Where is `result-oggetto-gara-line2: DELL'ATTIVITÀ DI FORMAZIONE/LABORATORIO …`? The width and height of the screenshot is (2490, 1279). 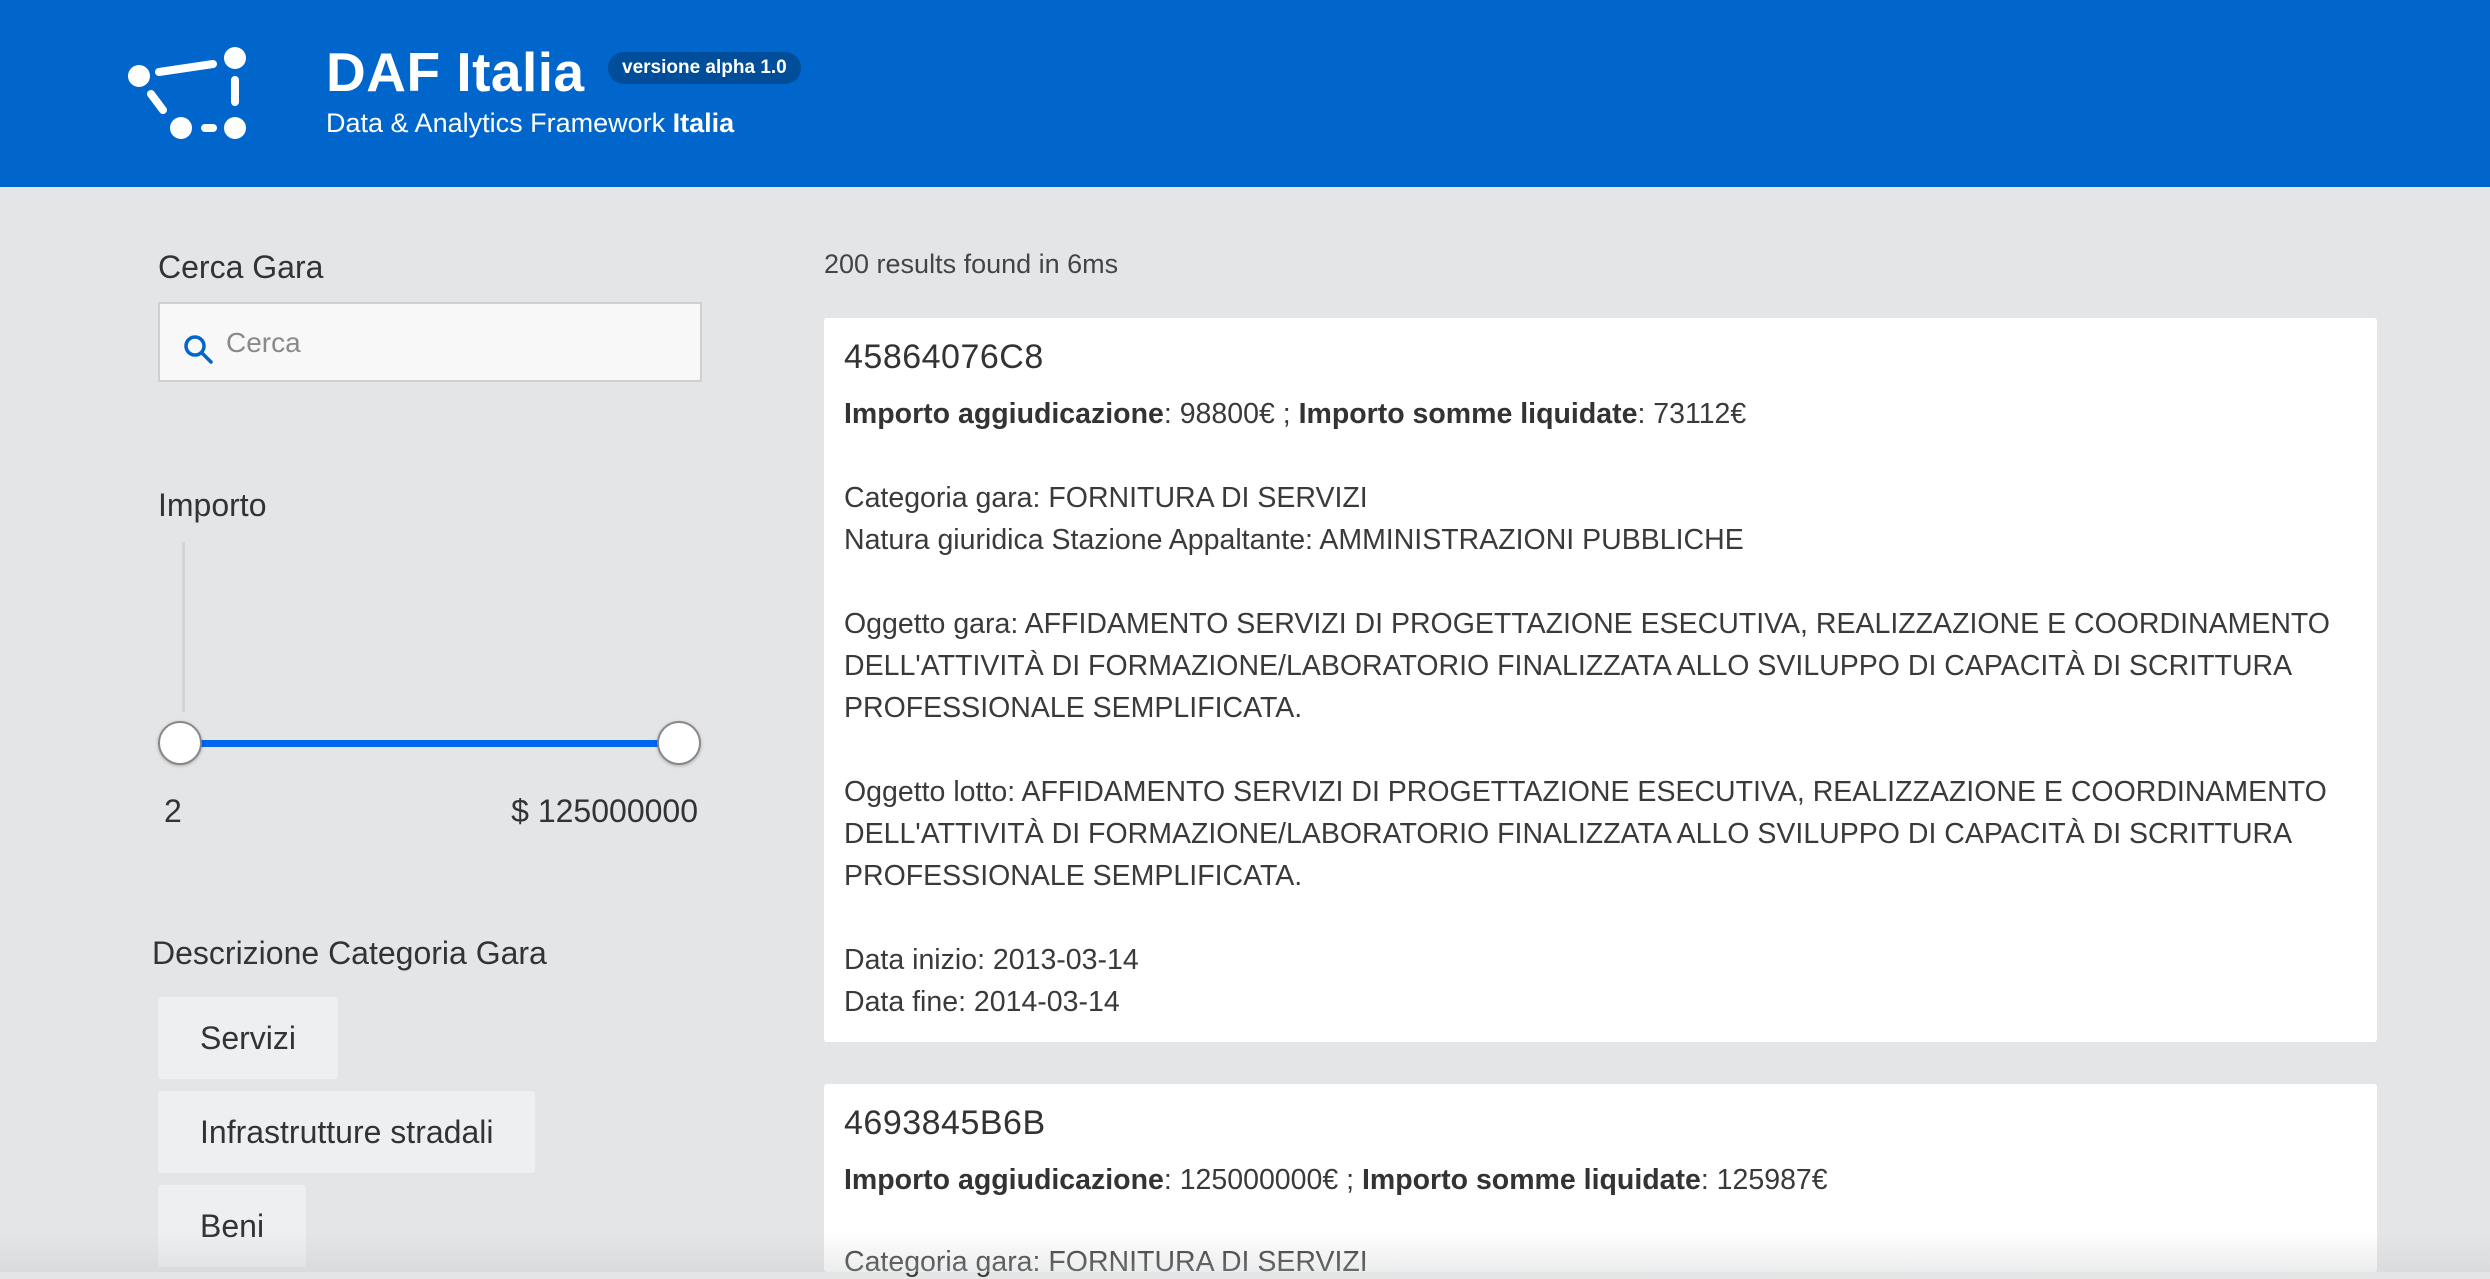 result-oggetto-gara-line2: DELL'ATTIVITÀ DI FORMAZIONE/LABORATORIO … is located at coordinates (1568, 666).